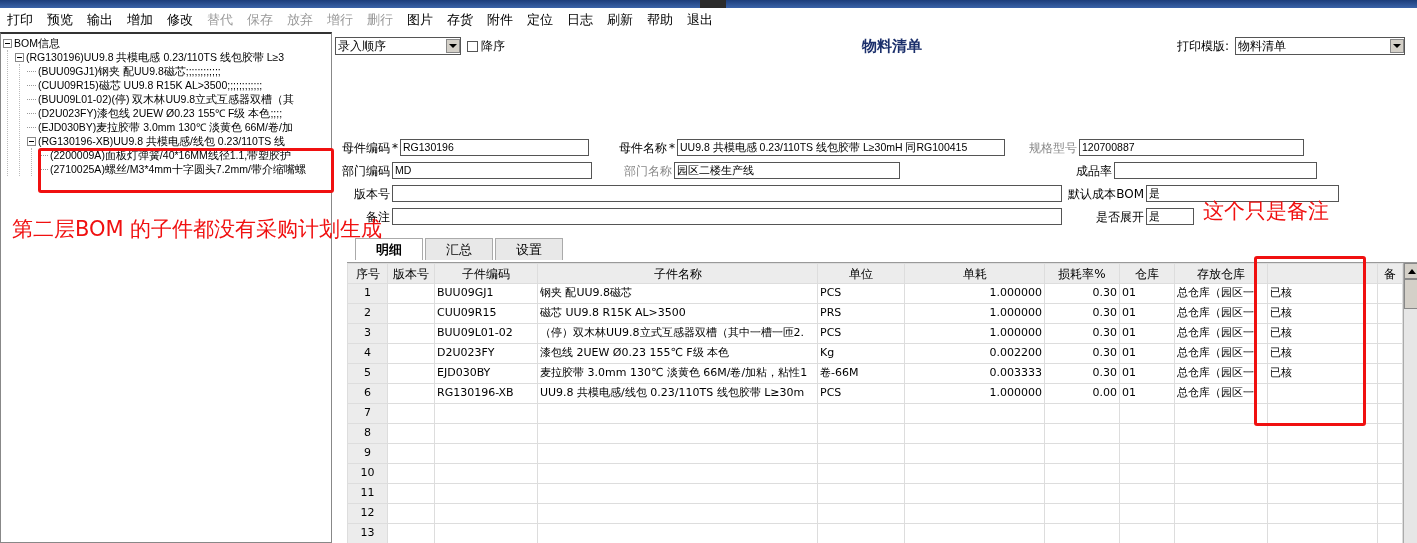  What do you see at coordinates (389, 249) in the screenshot?
I see `tab: 明细` at bounding box center [389, 249].